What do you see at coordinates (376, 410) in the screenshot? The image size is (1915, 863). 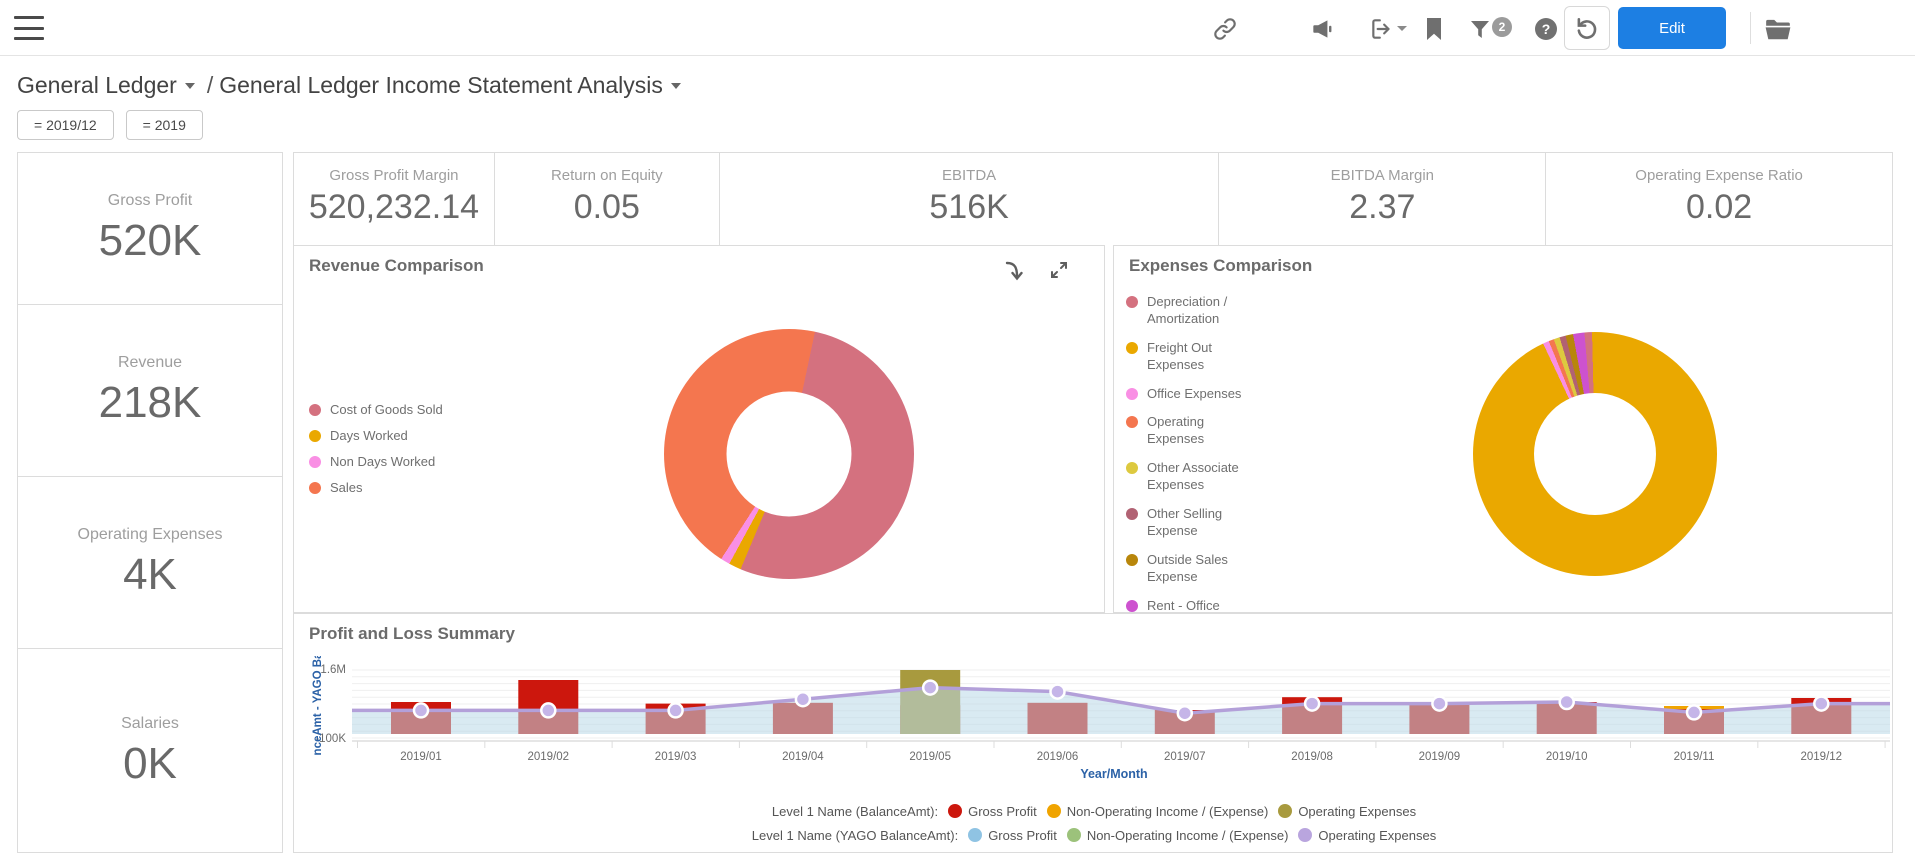 I see `legend-item: Cost of Goods Sold` at bounding box center [376, 410].